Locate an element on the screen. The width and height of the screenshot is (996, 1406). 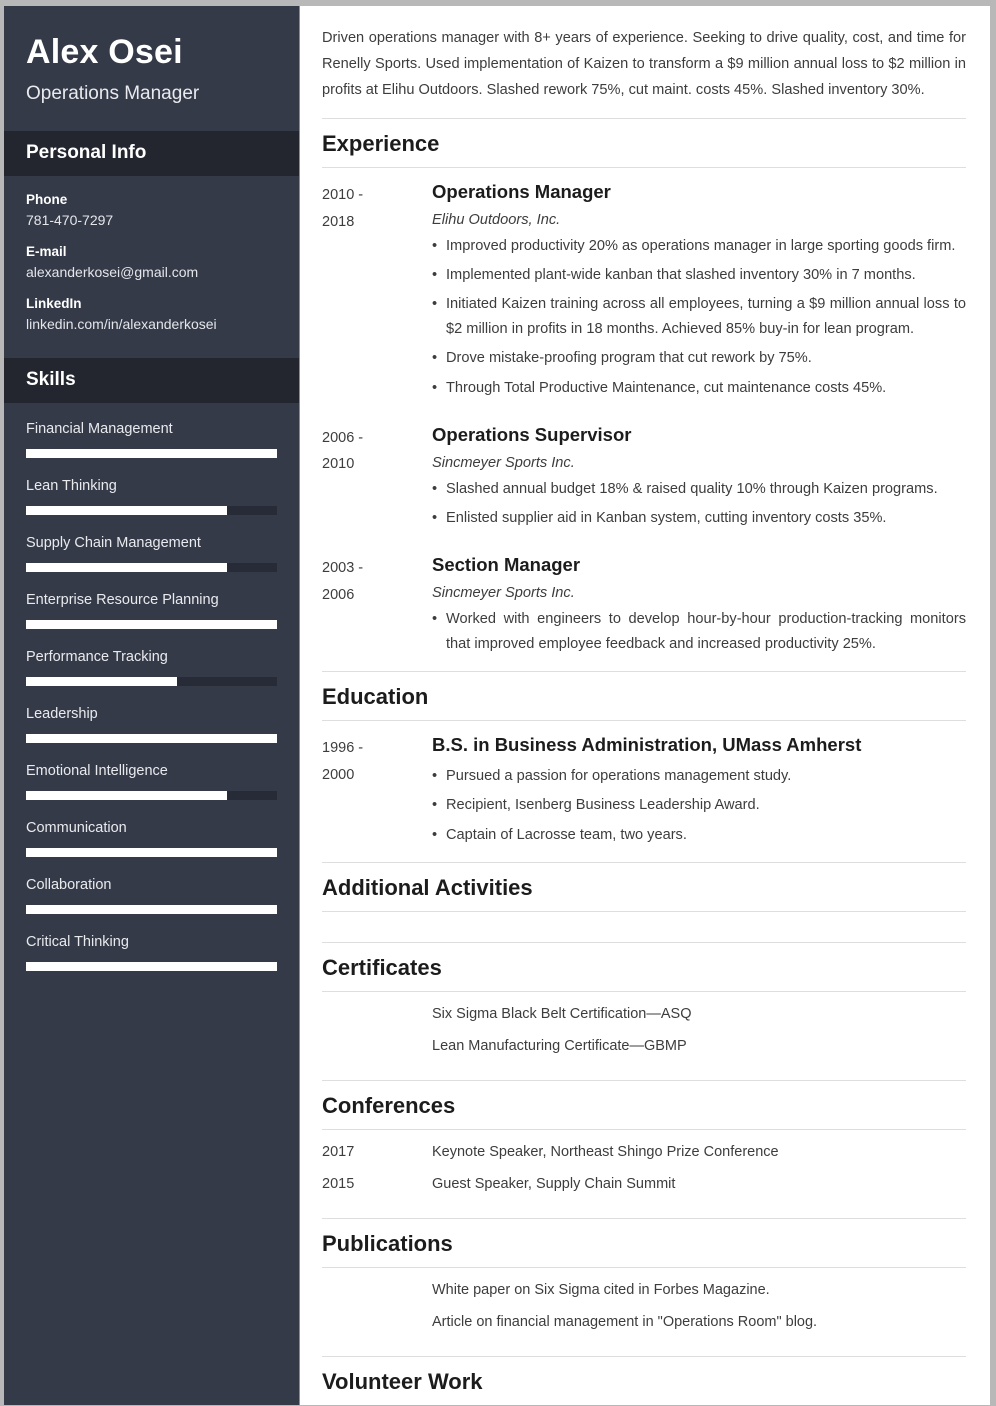
personal-info-heading: Personal Info is located at coordinates (151, 154).